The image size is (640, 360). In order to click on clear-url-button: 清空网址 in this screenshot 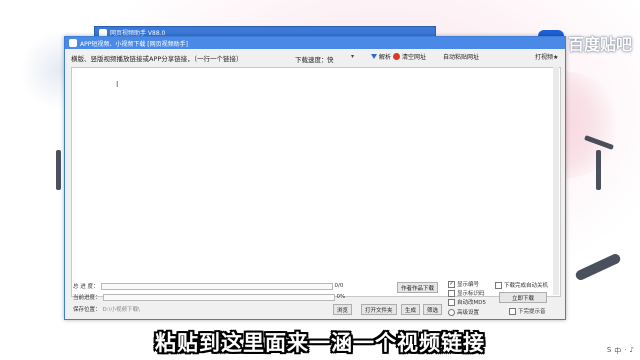, I will do `click(409, 56)`.